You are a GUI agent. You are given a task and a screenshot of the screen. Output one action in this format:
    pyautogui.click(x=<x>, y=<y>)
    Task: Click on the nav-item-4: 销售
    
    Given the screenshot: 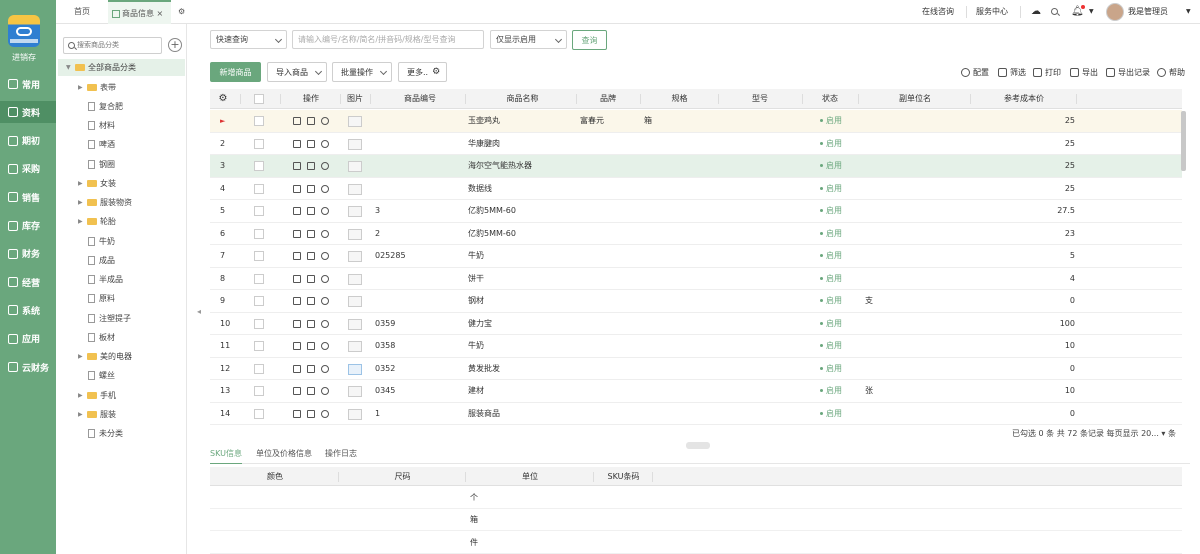 What is the action you would take?
    pyautogui.click(x=28, y=197)
    